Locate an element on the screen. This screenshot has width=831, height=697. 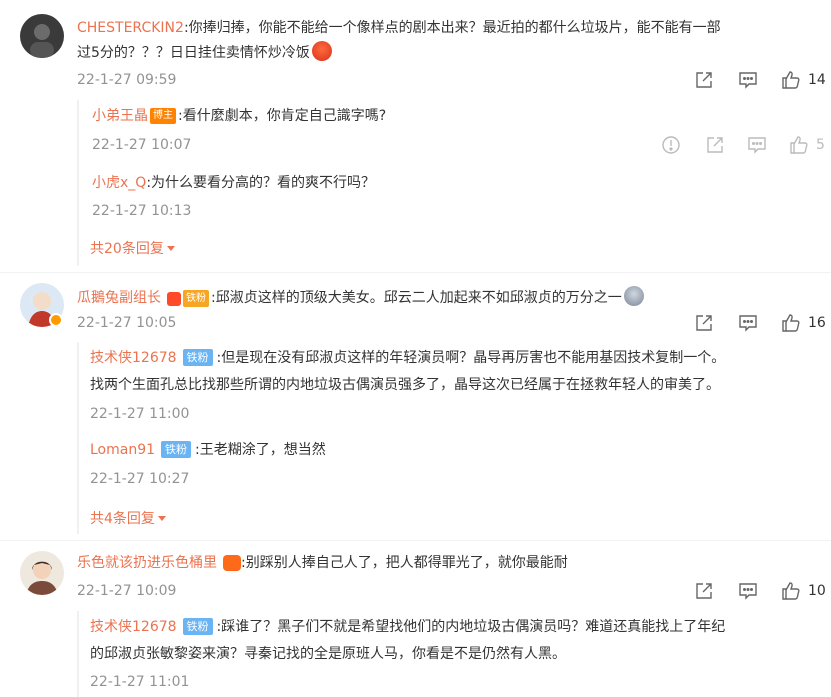
angry-emoji-icon is located at coordinates (321, 51).